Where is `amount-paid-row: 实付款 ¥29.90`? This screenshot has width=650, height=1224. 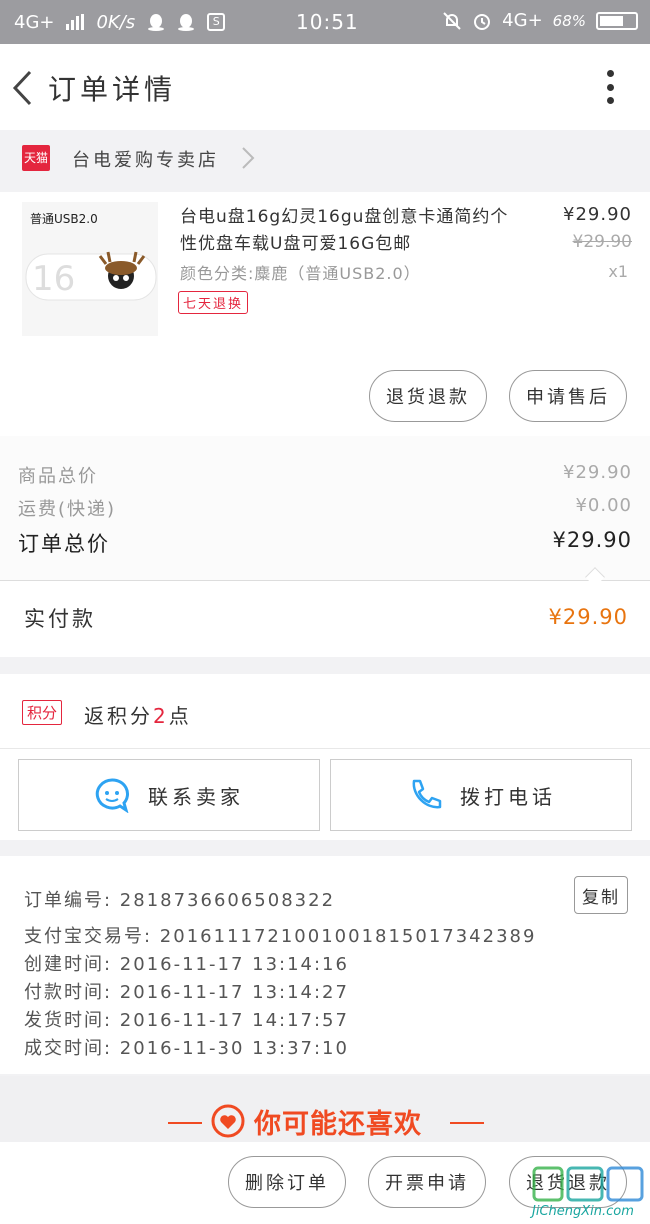
amount-paid-row: 实付款 ¥29.90 is located at coordinates (325, 619).